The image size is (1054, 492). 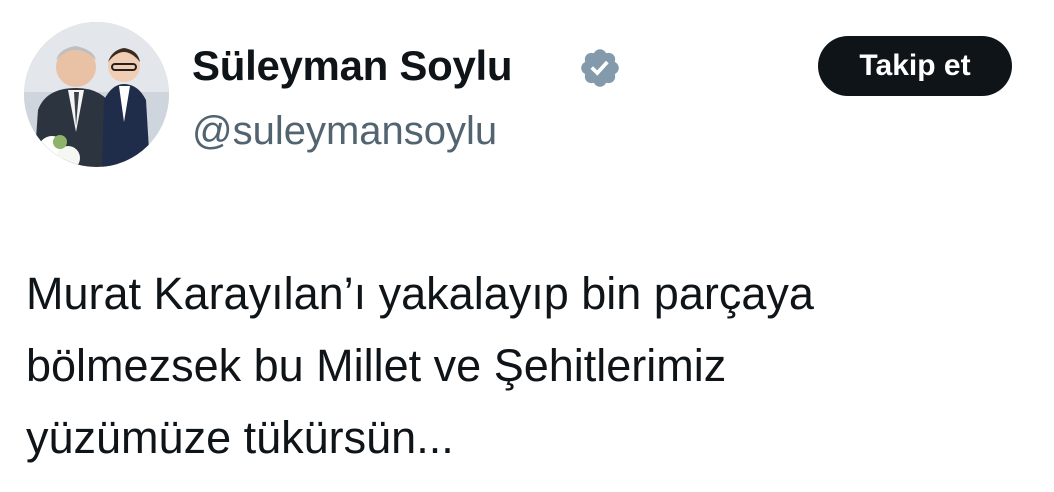 I want to click on display-name: Süleyman Soylu, so click(x=352, y=66).